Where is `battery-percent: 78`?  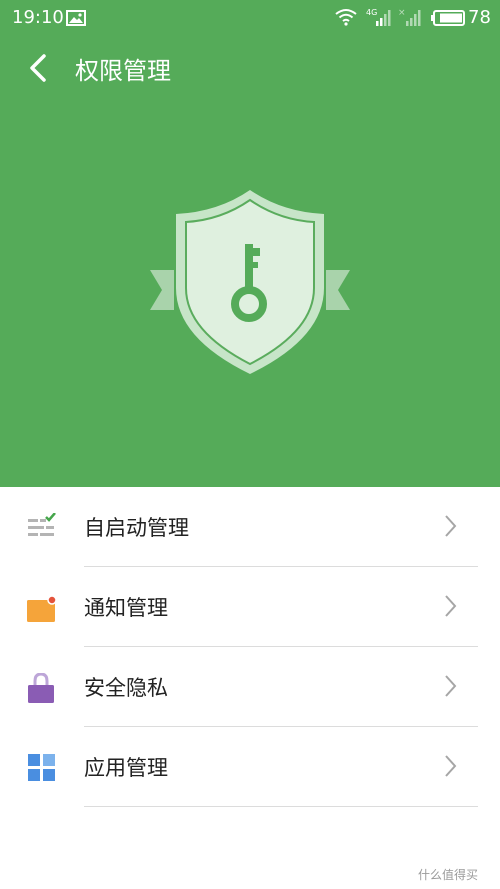
battery-percent: 78 is located at coordinates (479, 17).